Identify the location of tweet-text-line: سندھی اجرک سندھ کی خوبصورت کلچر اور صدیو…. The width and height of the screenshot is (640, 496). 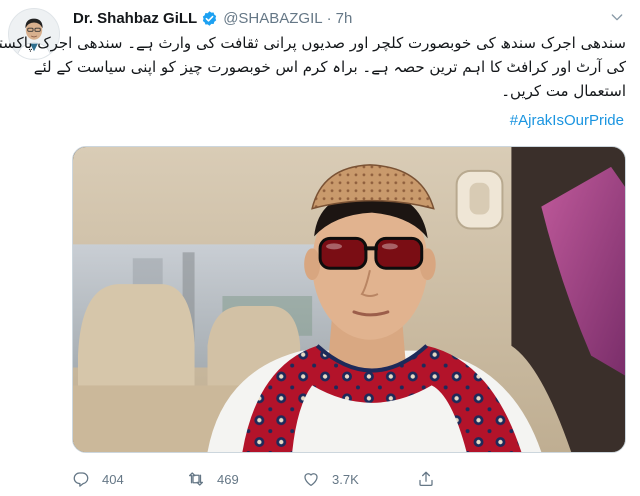
(313, 43).